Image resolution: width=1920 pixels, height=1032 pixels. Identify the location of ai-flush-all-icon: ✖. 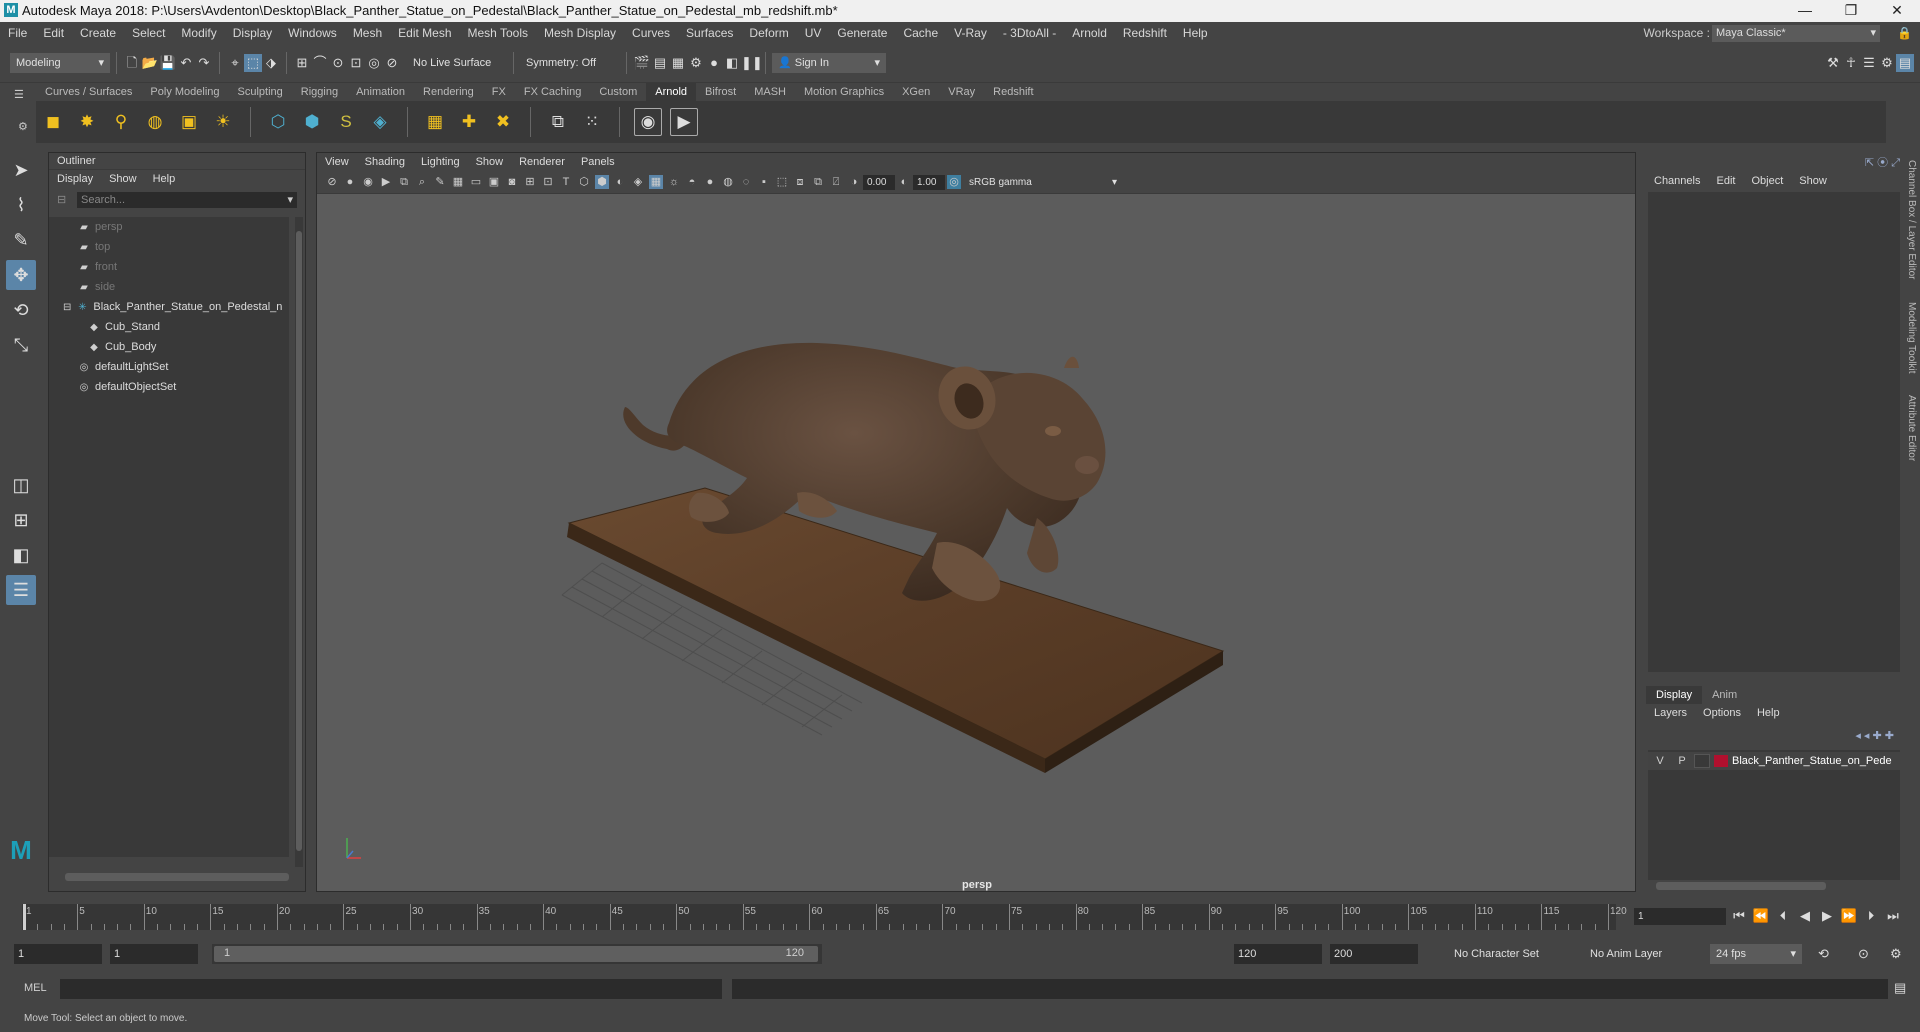
(503, 122).